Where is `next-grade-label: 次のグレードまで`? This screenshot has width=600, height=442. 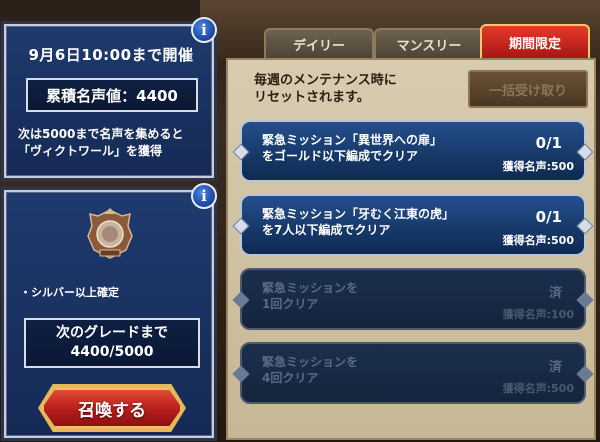
next-grade-label: 次のグレードまで is located at coordinates (112, 333).